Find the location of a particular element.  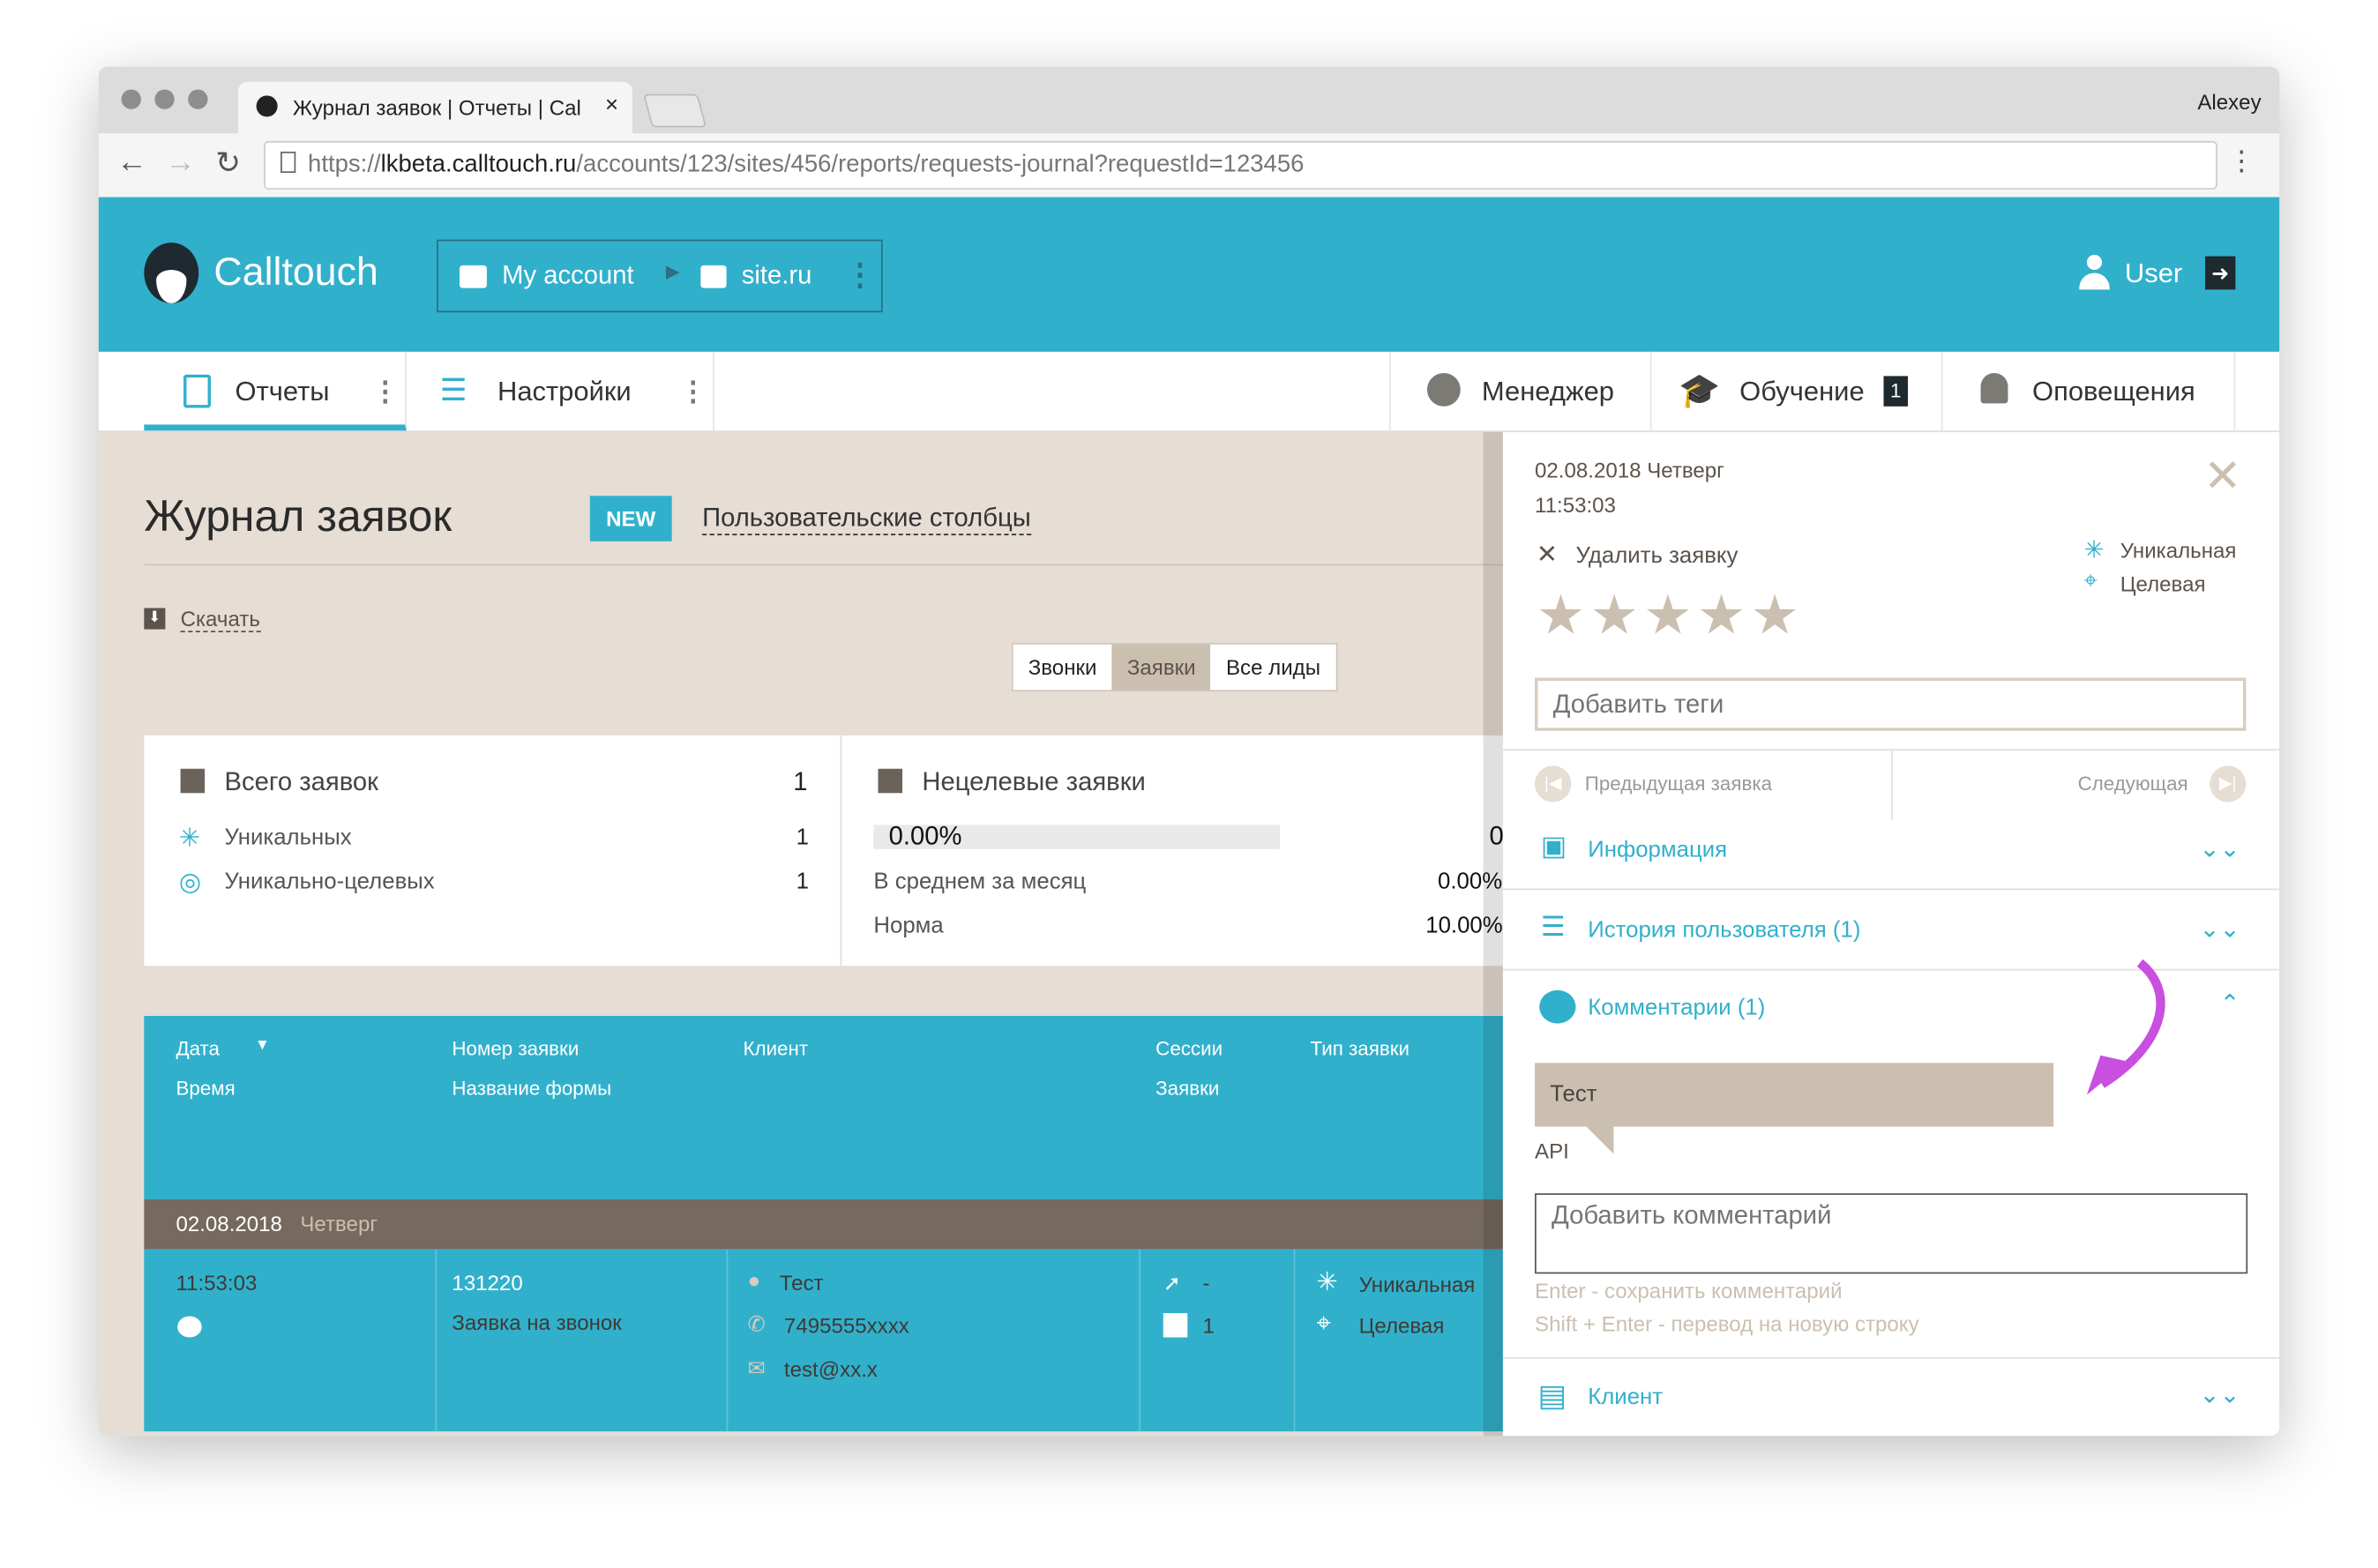

tab-title: Журнал заявок | Отчеты | Cal is located at coordinates (436, 107).